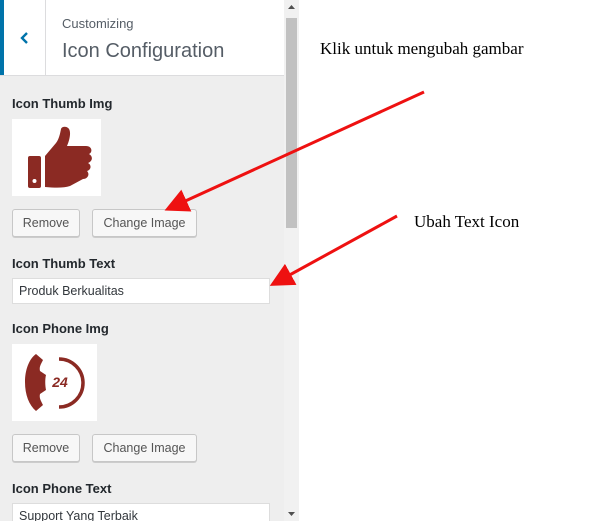 The height and width of the screenshot is (526, 606). Describe the element at coordinates (294, 151) in the screenshot. I see `arrow-to-change-image` at that location.